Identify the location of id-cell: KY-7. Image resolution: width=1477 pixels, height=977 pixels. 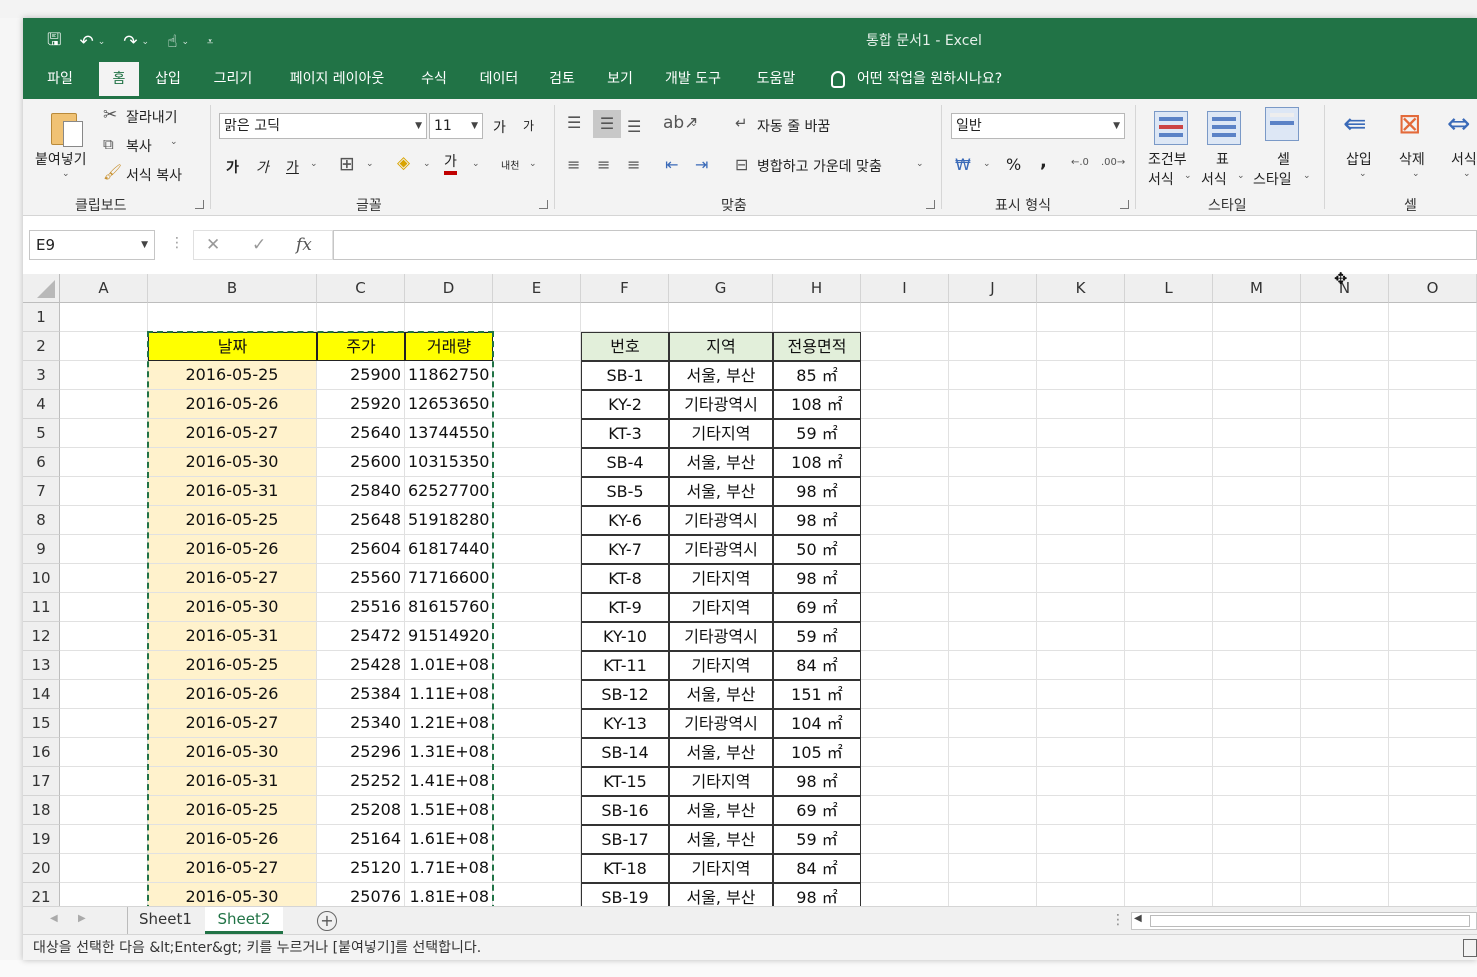
(625, 549).